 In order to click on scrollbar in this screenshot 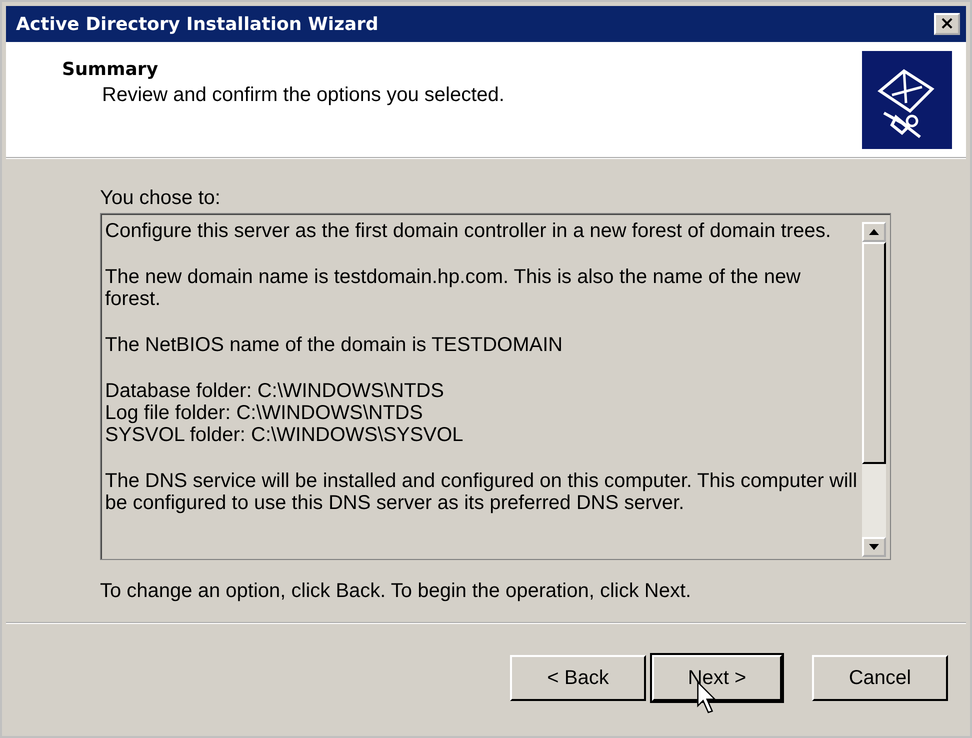, I will do `click(874, 389)`.